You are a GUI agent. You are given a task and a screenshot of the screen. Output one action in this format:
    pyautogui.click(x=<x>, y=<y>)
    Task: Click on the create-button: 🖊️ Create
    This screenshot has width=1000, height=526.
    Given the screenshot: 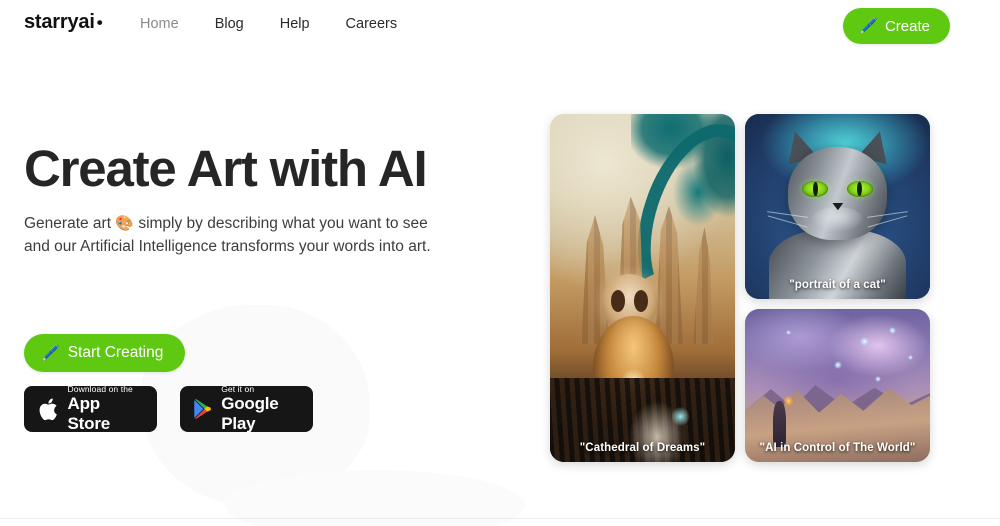 What is the action you would take?
    pyautogui.click(x=896, y=26)
    